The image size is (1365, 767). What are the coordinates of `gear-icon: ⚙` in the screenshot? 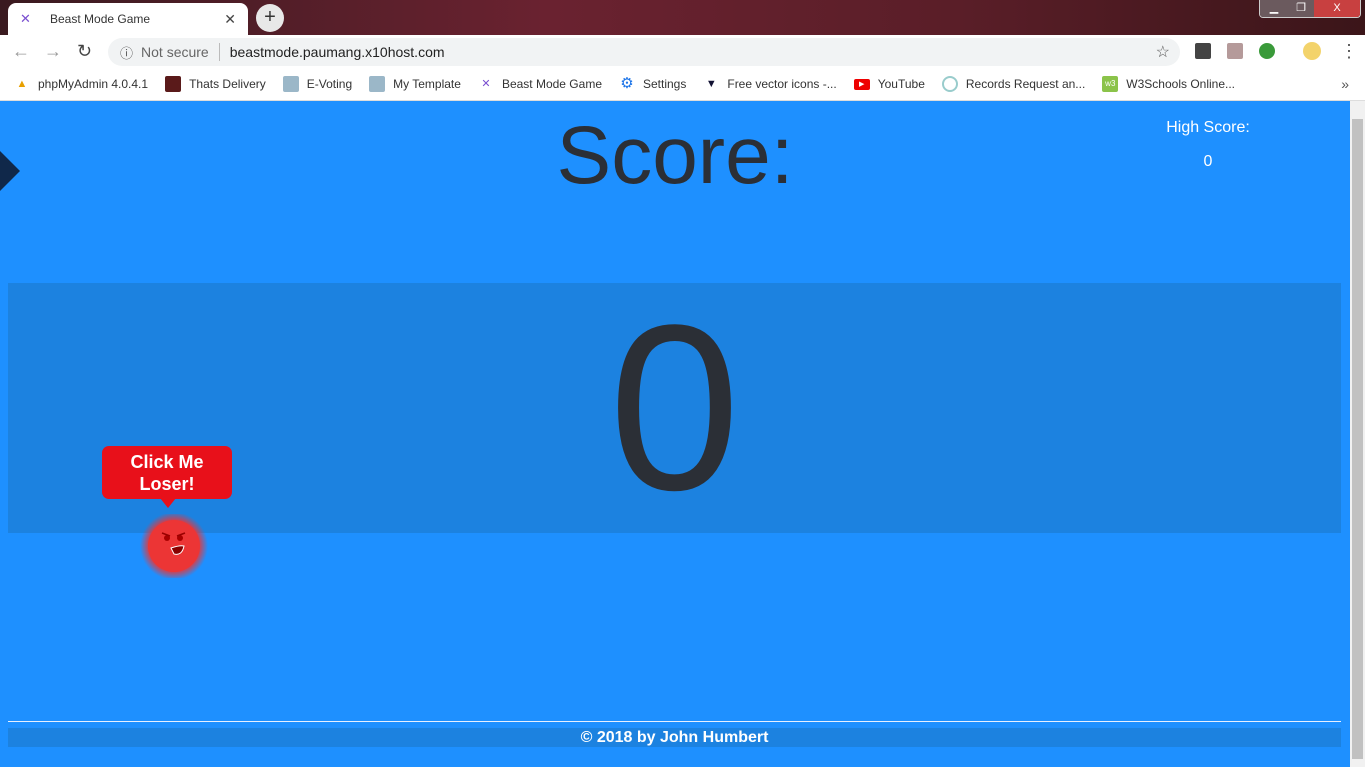 It's located at (627, 83).